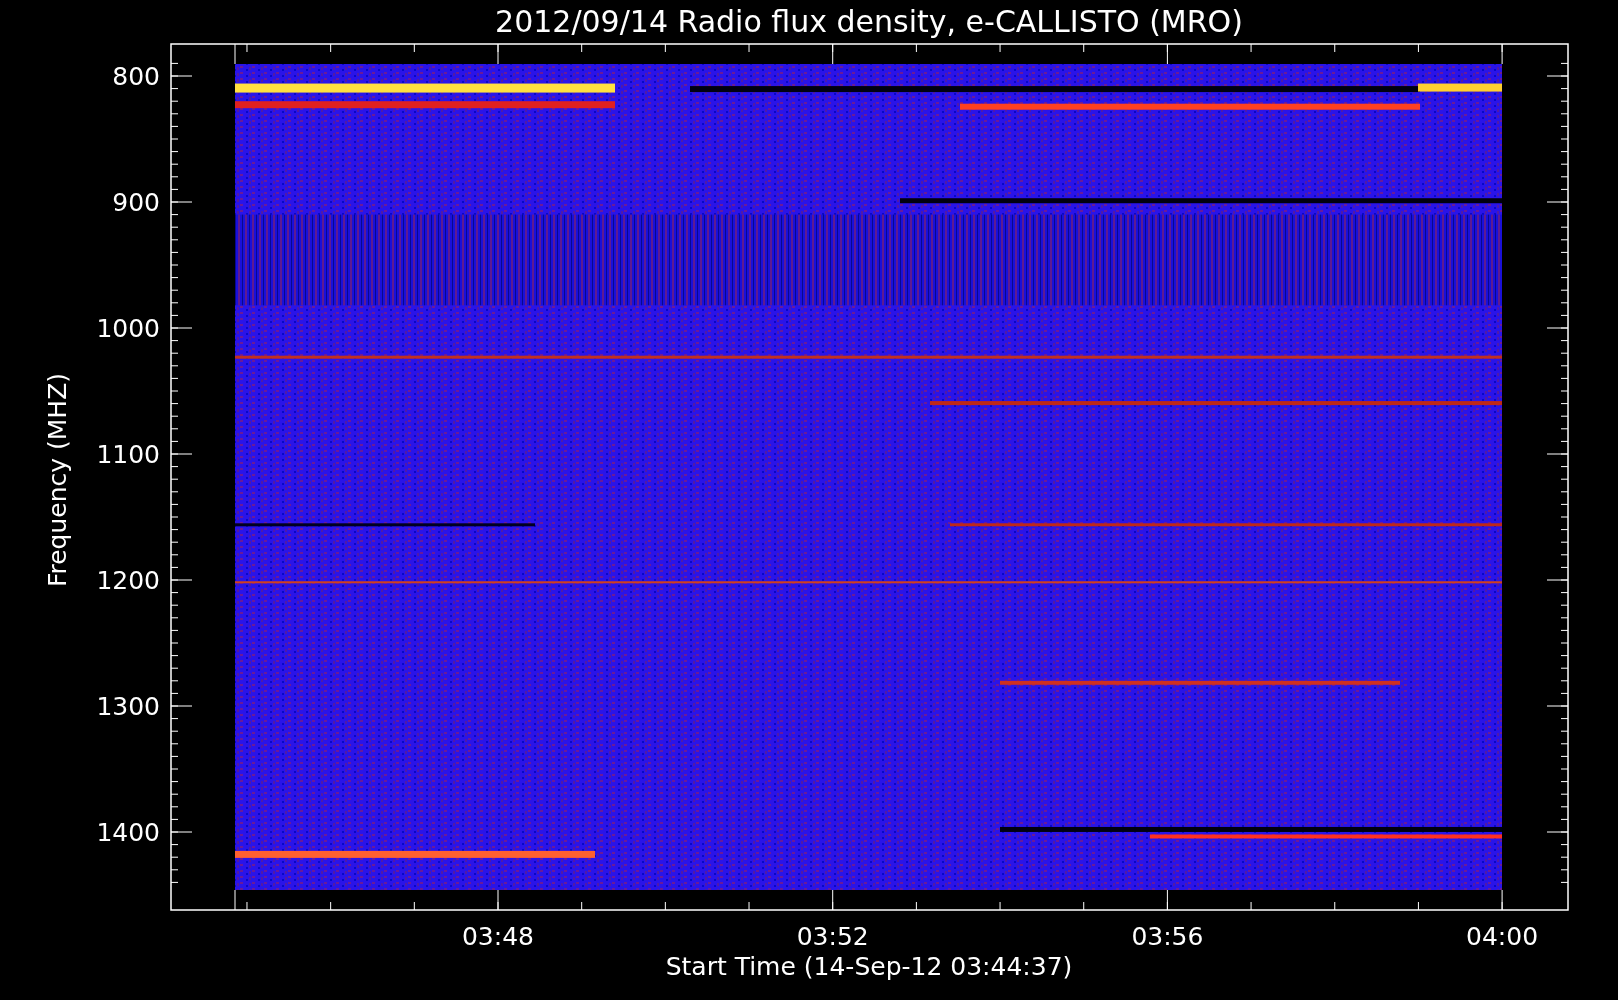 The image size is (1618, 1000). Describe the element at coordinates (57, 480) in the screenshot. I see `y-axis-label: Frequency (MHZ)` at that location.